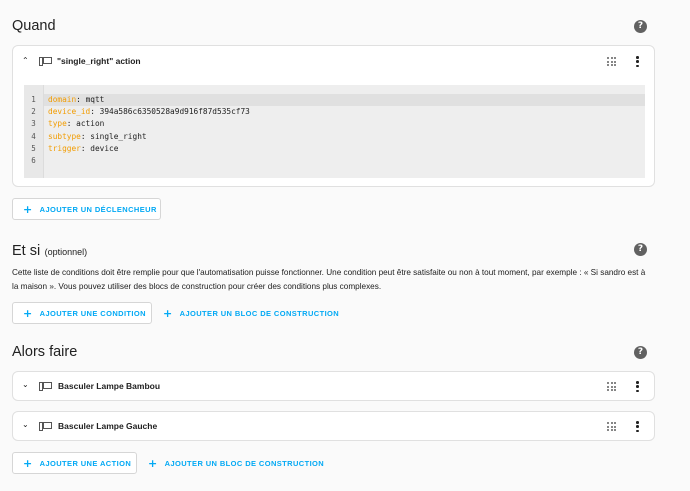  I want to click on code-line: trigger: device, so click(344, 149).